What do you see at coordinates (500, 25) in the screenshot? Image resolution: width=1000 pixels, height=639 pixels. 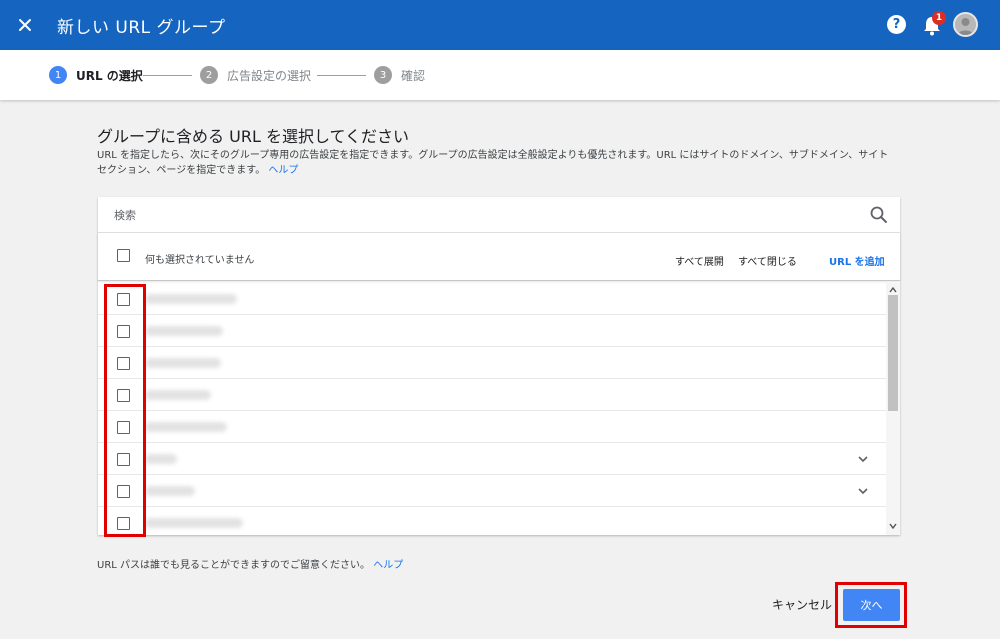 I see `top-app-bar: 新しい URL グループ ? 1` at bounding box center [500, 25].